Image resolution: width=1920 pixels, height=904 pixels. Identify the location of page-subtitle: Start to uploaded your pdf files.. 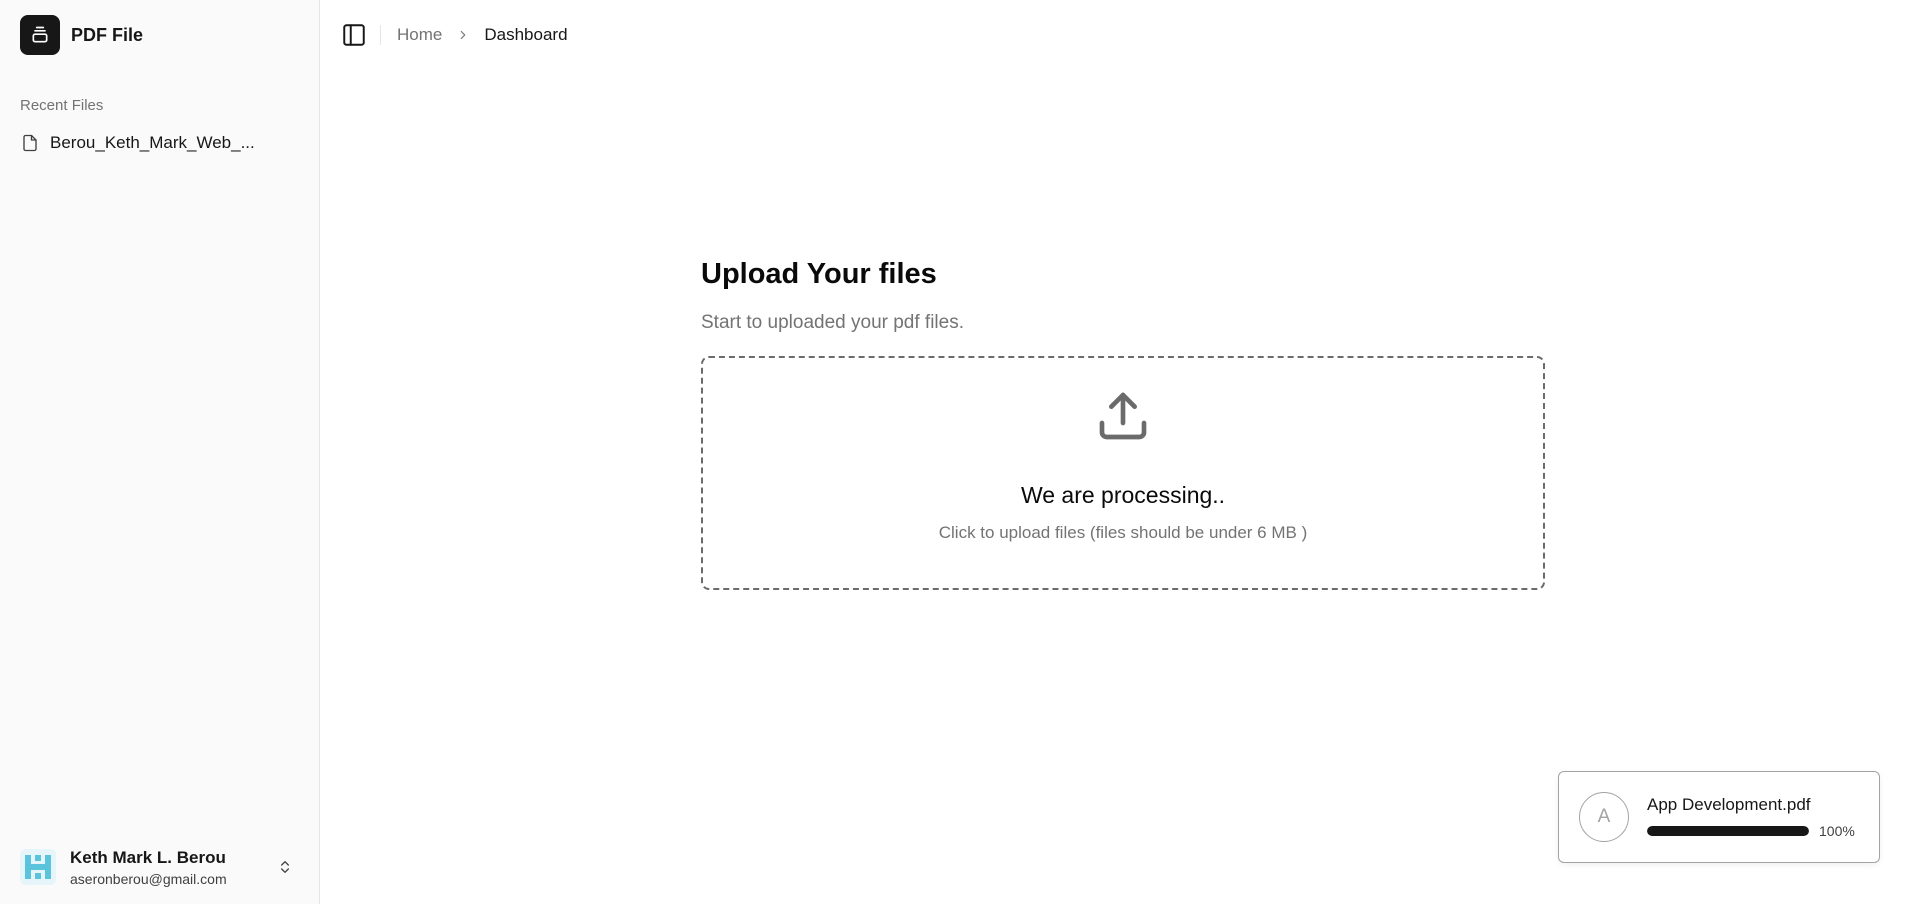
(832, 322).